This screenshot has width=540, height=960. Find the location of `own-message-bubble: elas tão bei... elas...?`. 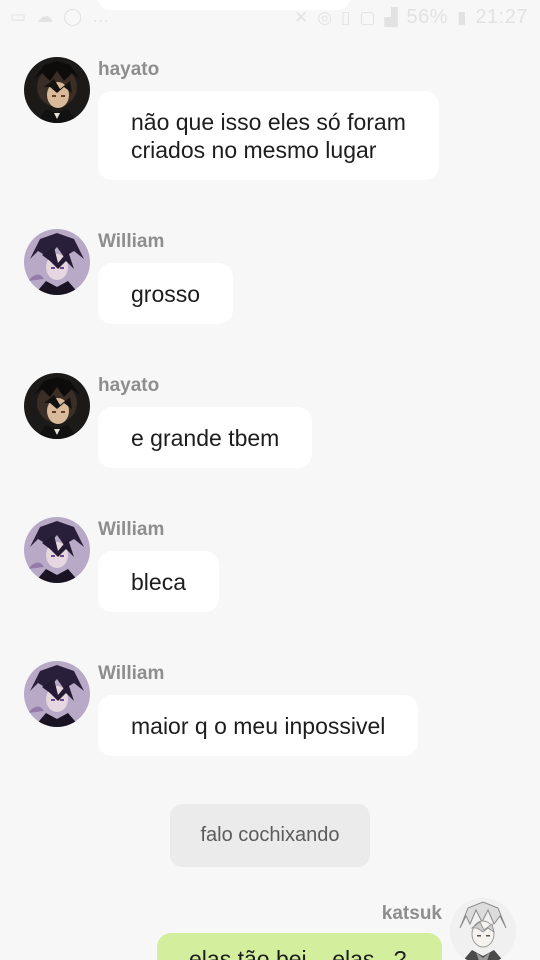

own-message-bubble: elas tão bei... elas...? is located at coordinates (299, 946).